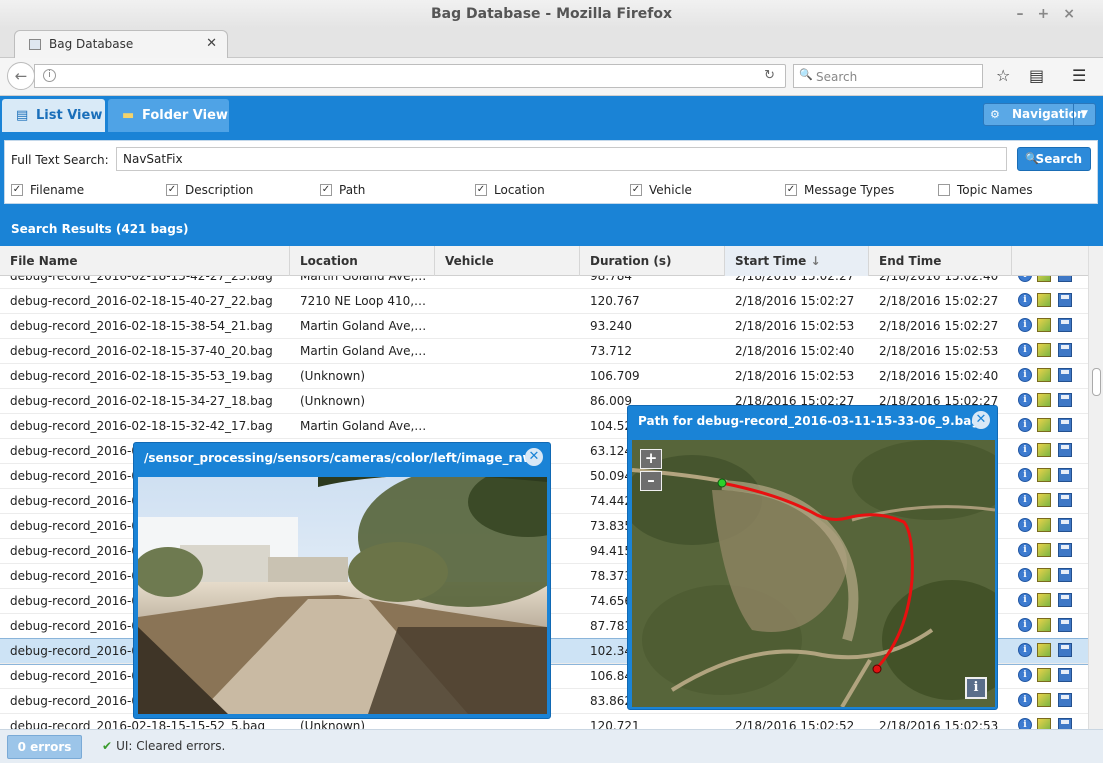 This screenshot has width=1103, height=763. What do you see at coordinates (769, 75) in the screenshot?
I see `reload-icon: ↻` at bounding box center [769, 75].